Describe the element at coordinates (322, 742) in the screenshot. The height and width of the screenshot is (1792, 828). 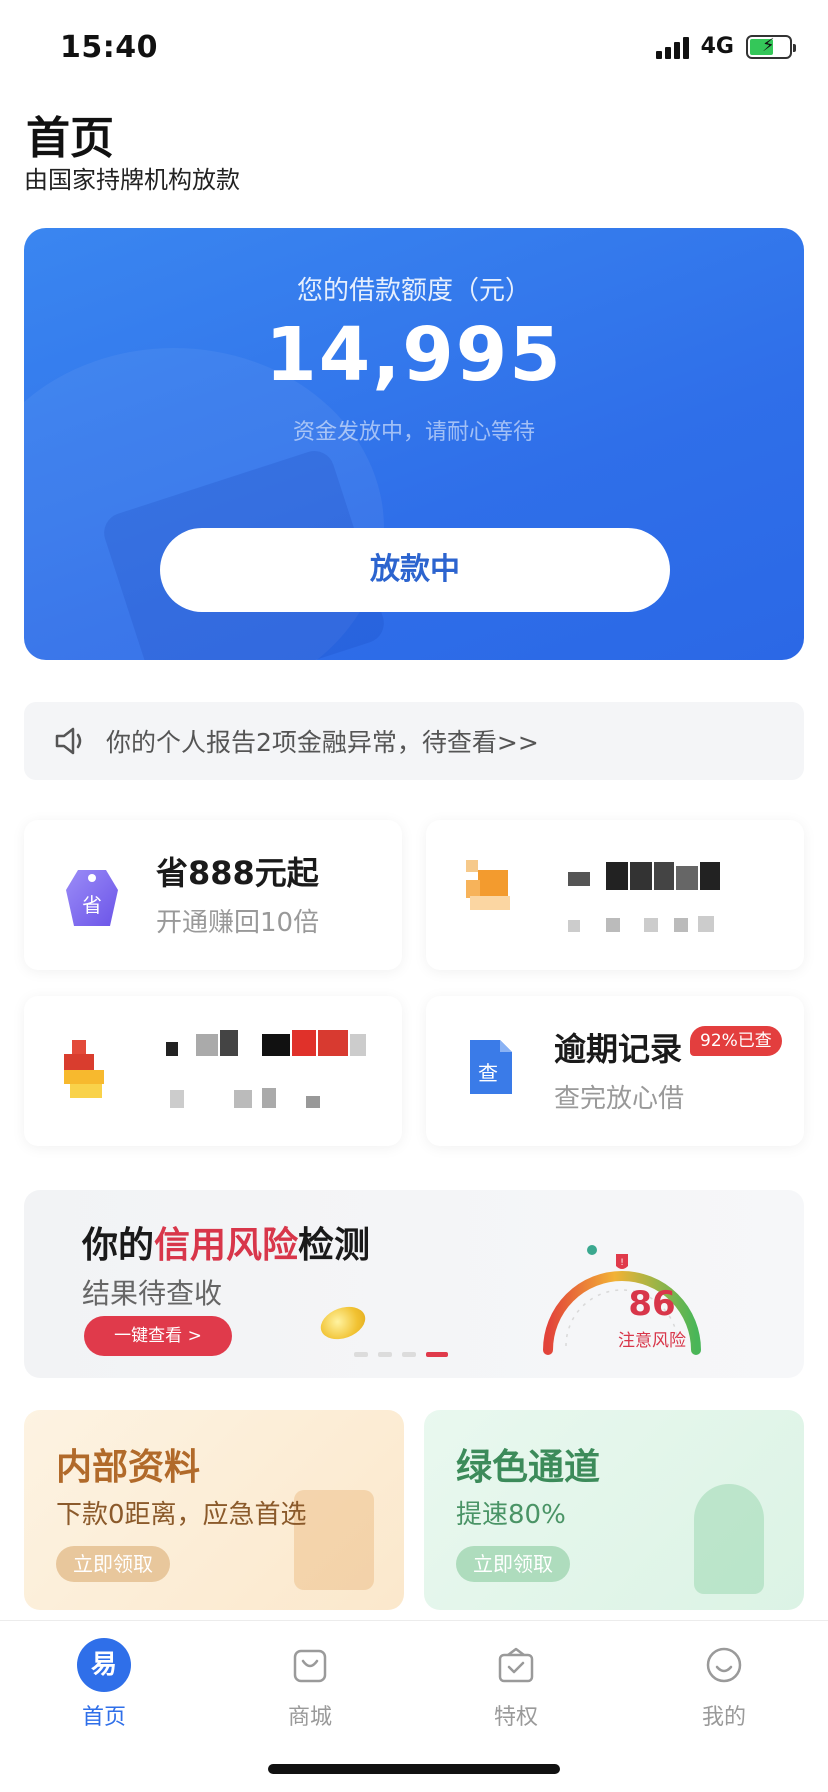
I see `notice-text: 你的个人报告2项金融异常，待查看>>` at that location.